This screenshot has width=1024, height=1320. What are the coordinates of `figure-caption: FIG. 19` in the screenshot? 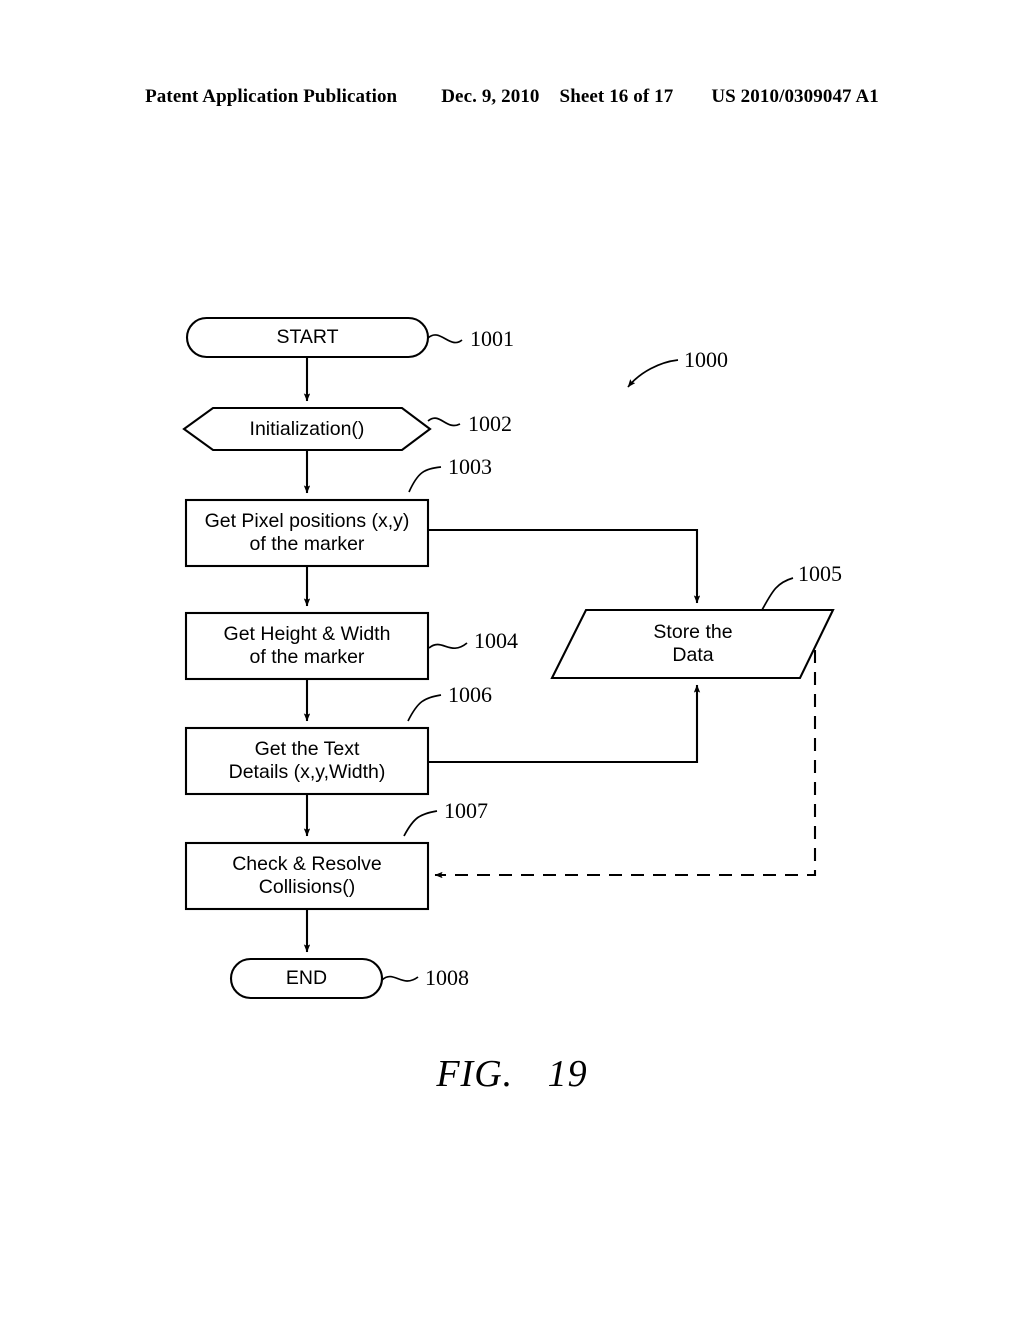 It's located at (512, 1074).